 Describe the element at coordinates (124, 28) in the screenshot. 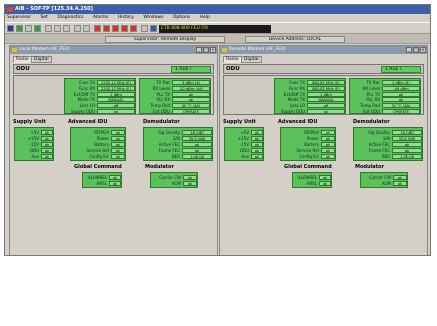

I see `alarm-warning-icon` at that location.